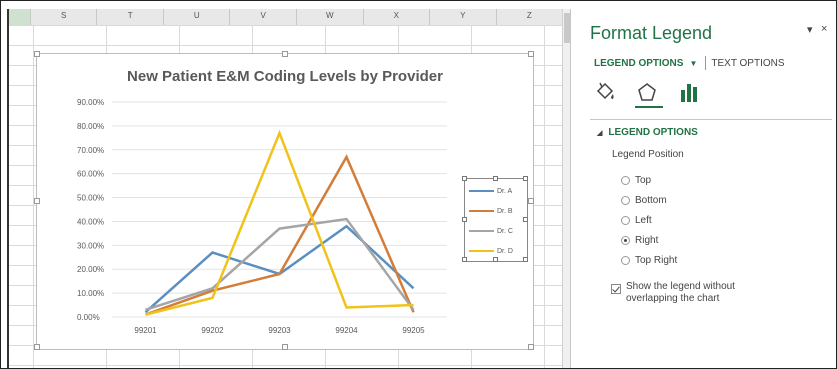 The image size is (837, 369). What do you see at coordinates (689, 92) in the screenshot?
I see `bar-chart-options-icon` at bounding box center [689, 92].